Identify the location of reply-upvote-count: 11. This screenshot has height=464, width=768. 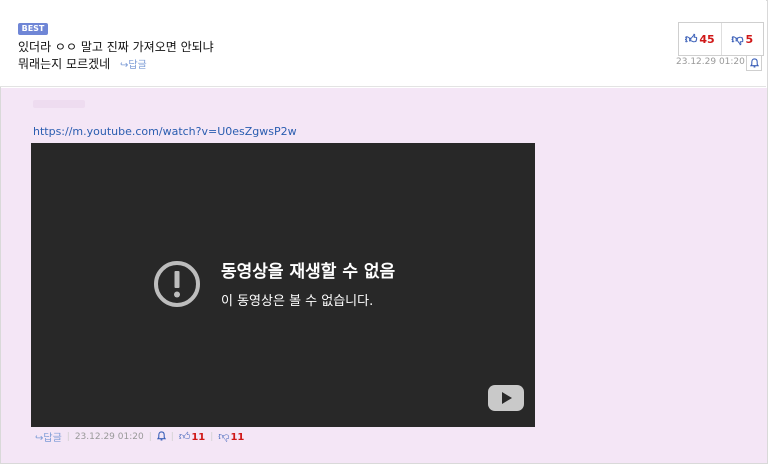
(198, 437).